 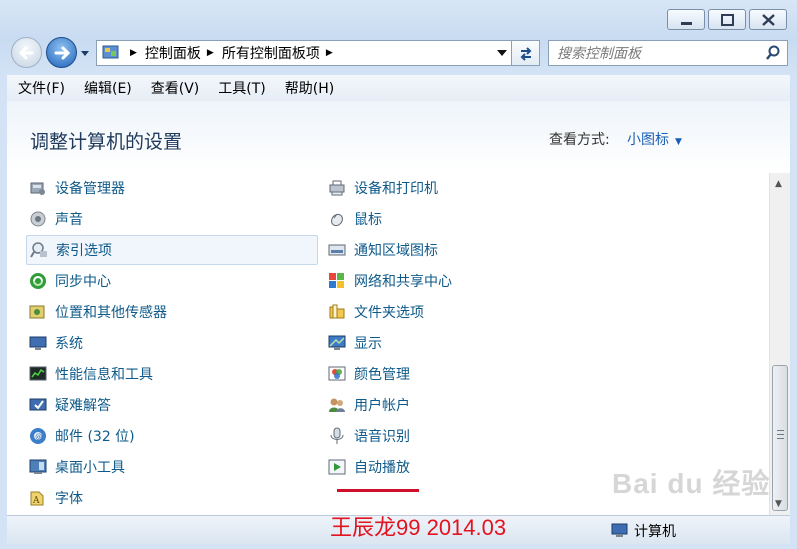 What do you see at coordinates (106, 88) in the screenshot?
I see `menu-edit: 编辑(E)` at bounding box center [106, 88].